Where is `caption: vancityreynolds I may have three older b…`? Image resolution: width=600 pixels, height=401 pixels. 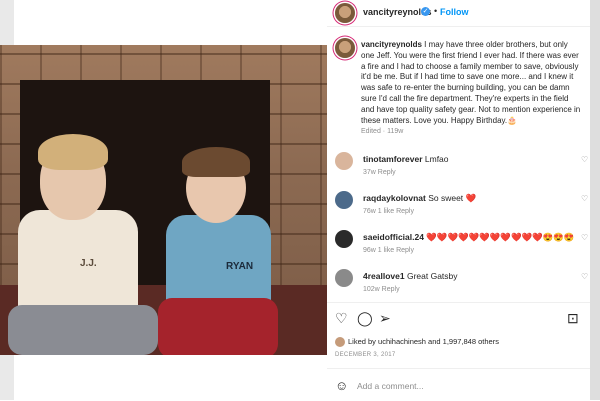 caption: vancityreynolds I may have three older b… is located at coordinates (472, 83).